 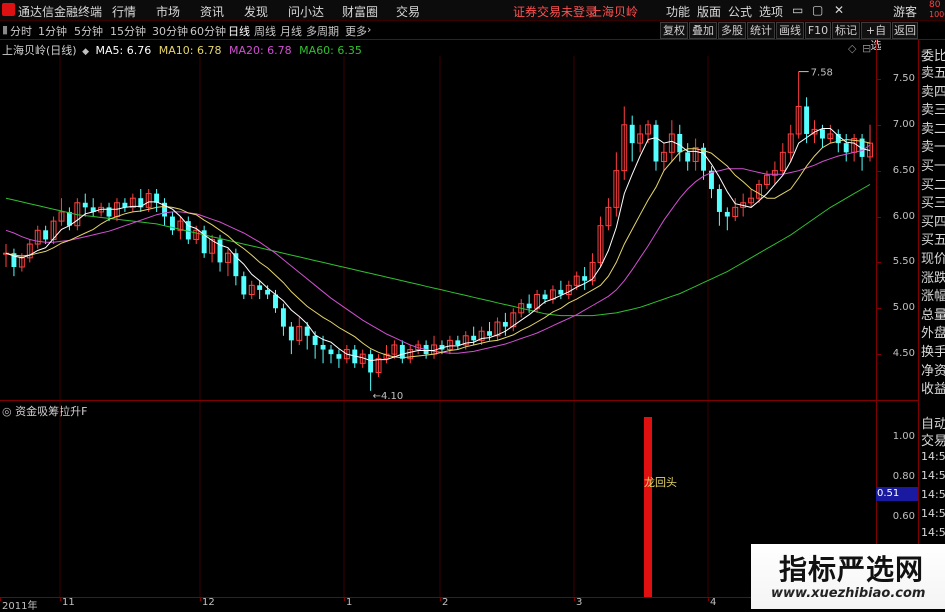 What do you see at coordinates (933, 532) in the screenshot?
I see `side-time-4: 14:56` at bounding box center [933, 532].